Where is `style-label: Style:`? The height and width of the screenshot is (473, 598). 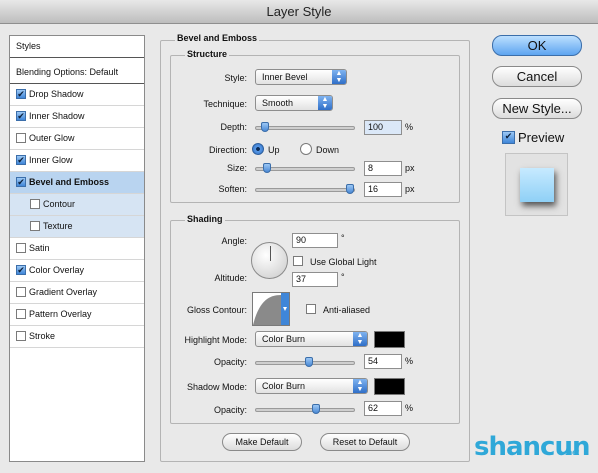 style-label: Style: is located at coordinates (235, 78).